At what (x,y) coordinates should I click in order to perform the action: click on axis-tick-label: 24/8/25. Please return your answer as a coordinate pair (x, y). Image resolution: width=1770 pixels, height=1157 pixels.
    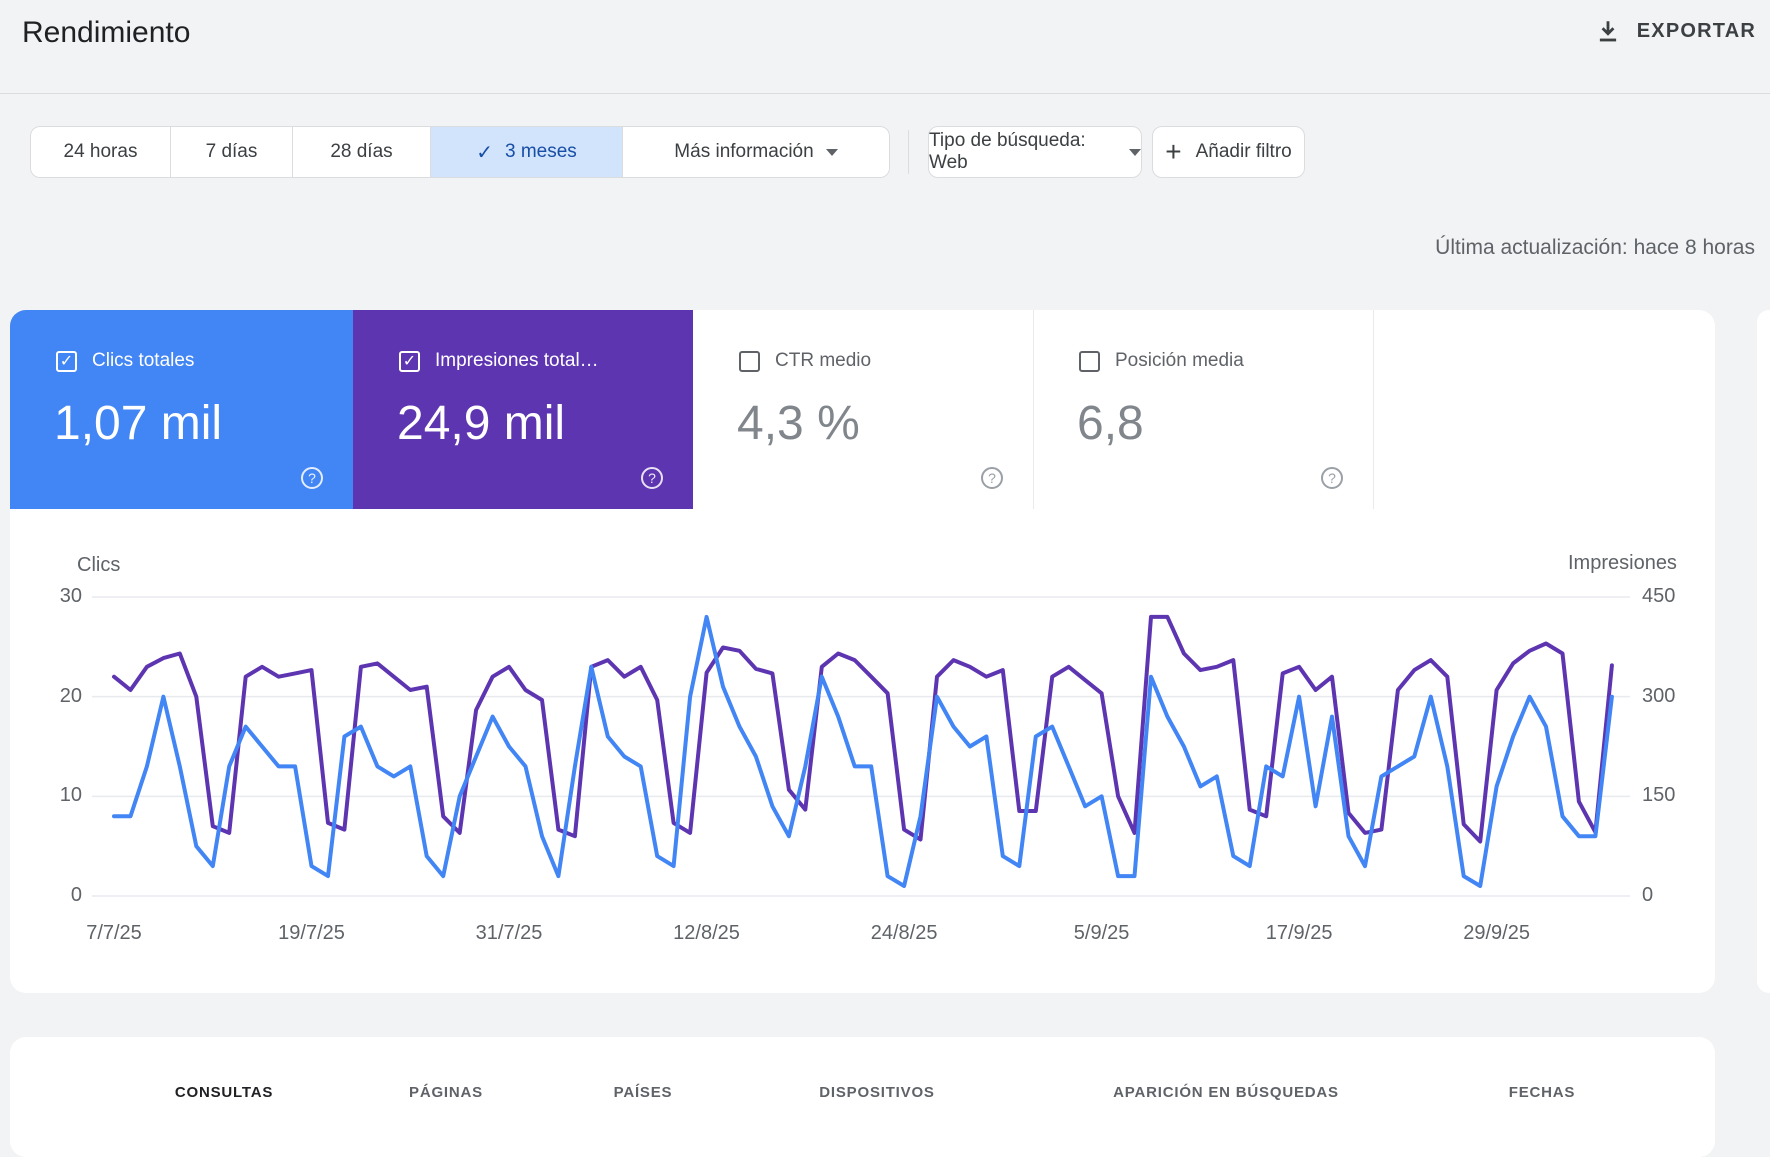
    Looking at the image, I should click on (904, 933).